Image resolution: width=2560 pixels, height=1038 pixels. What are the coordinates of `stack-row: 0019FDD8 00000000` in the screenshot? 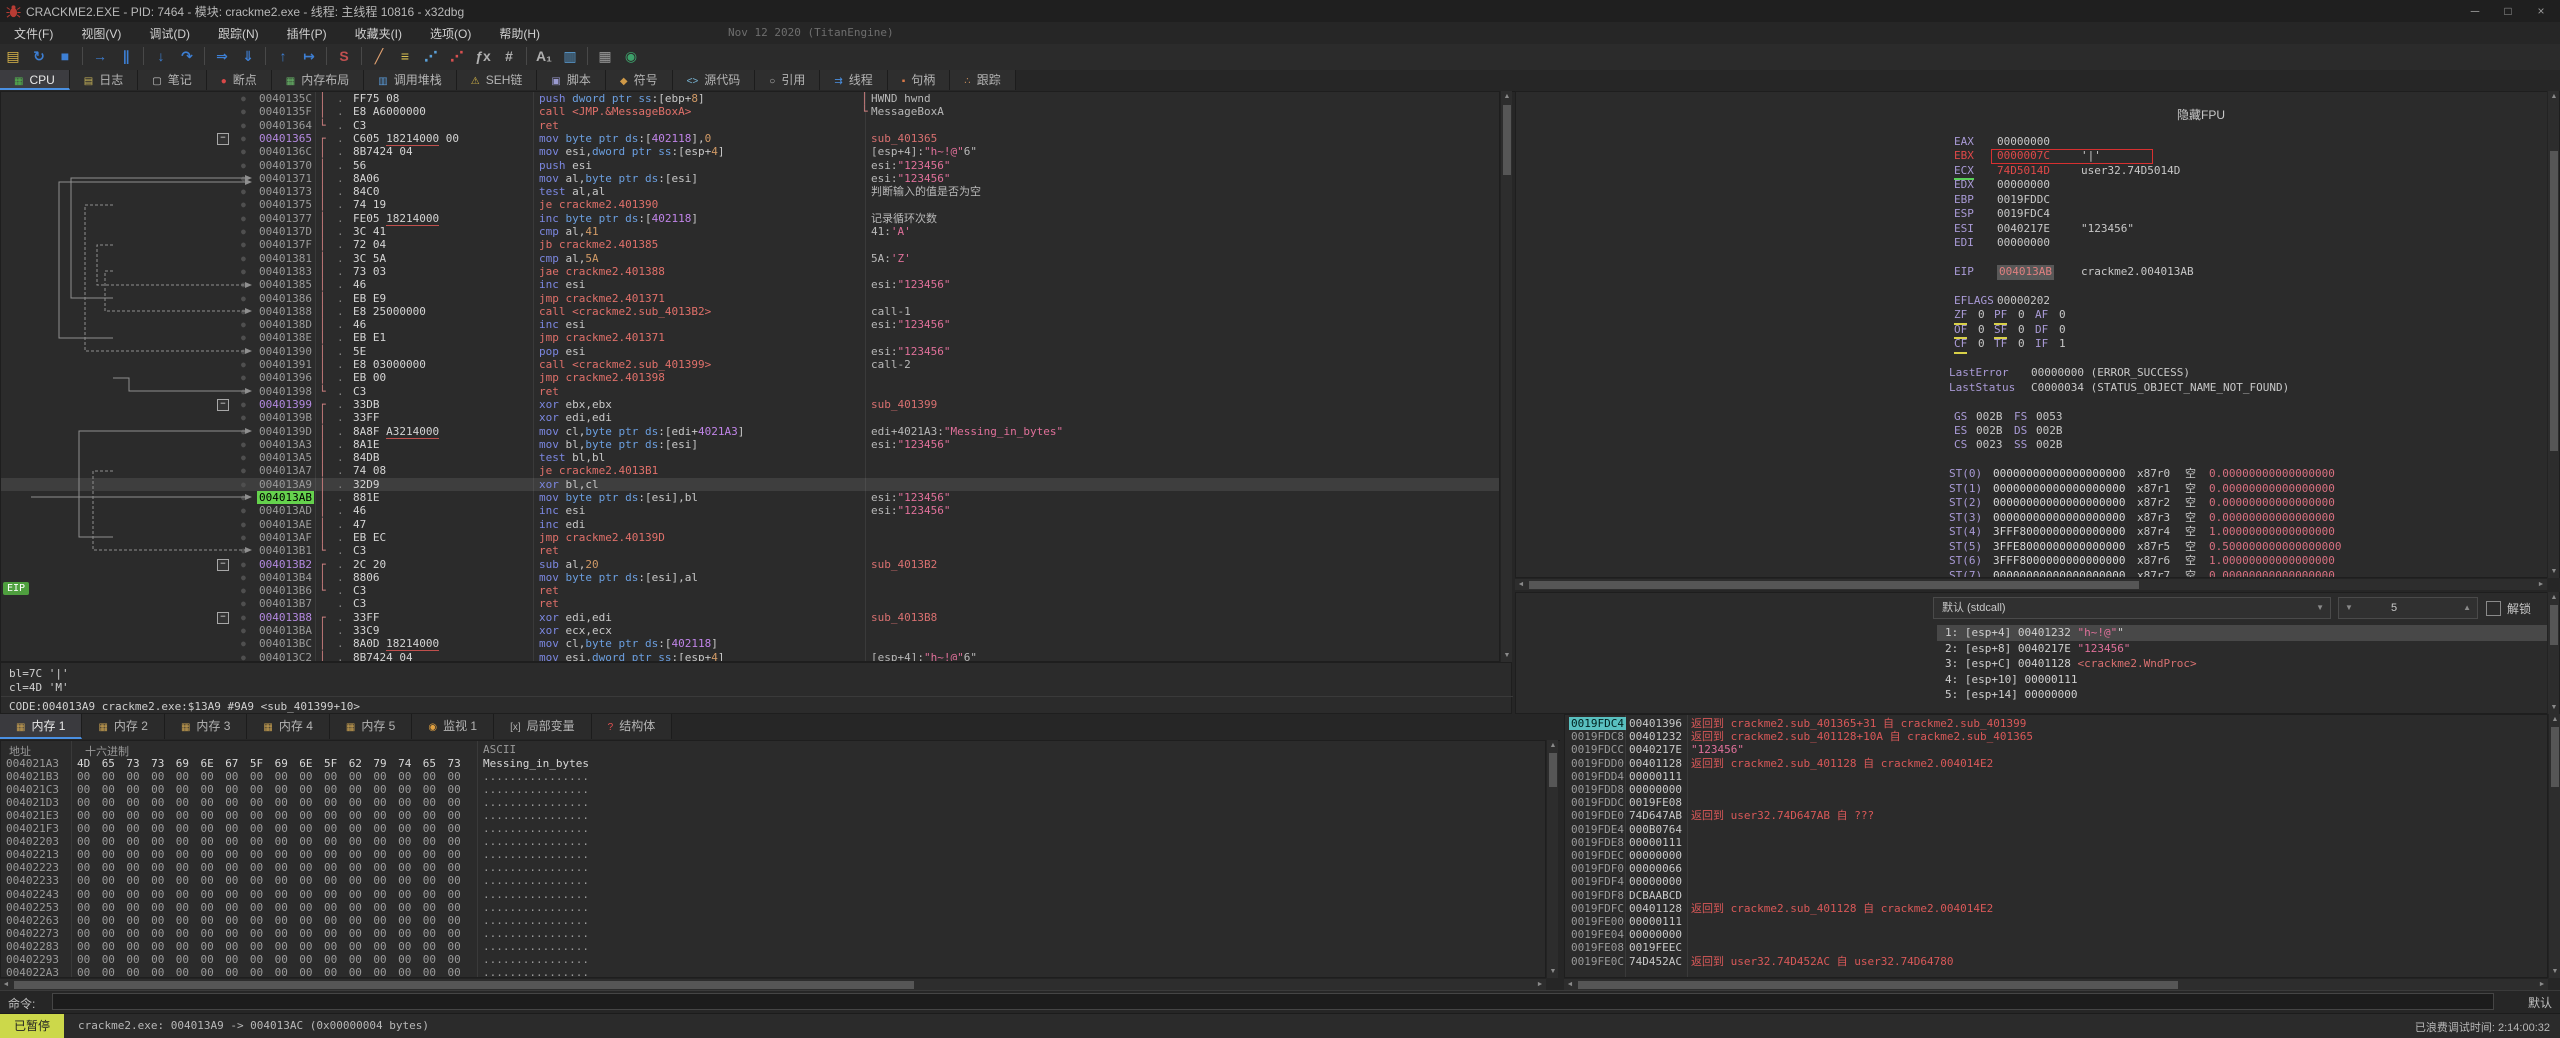 It's located at (2056, 789).